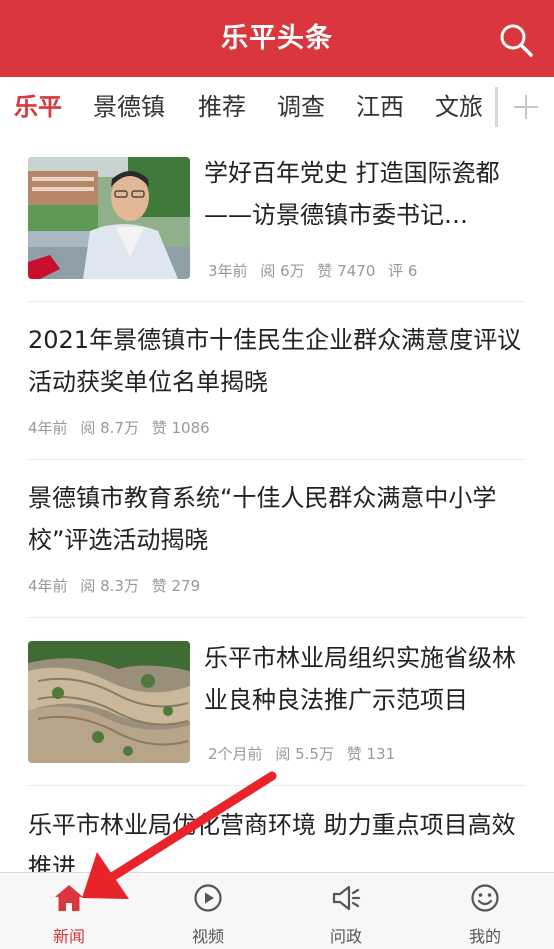  Describe the element at coordinates (516, 40) in the screenshot. I see `search-icon` at that location.